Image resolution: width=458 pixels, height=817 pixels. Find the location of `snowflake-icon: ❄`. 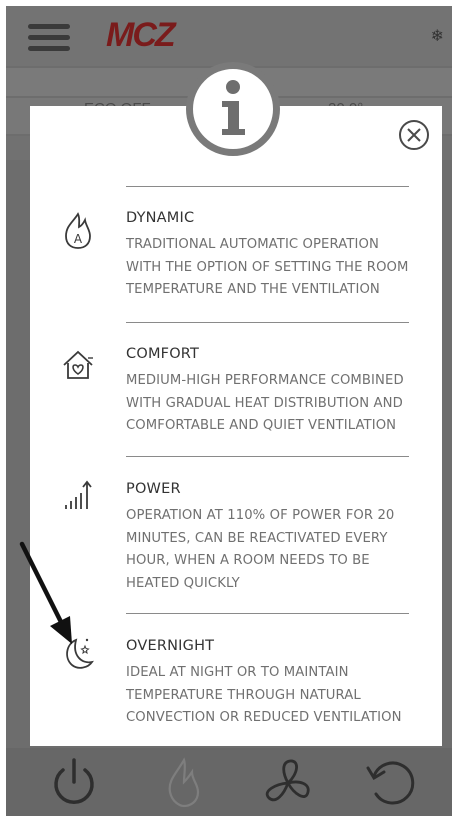

snowflake-icon: ❄ is located at coordinates (437, 35).